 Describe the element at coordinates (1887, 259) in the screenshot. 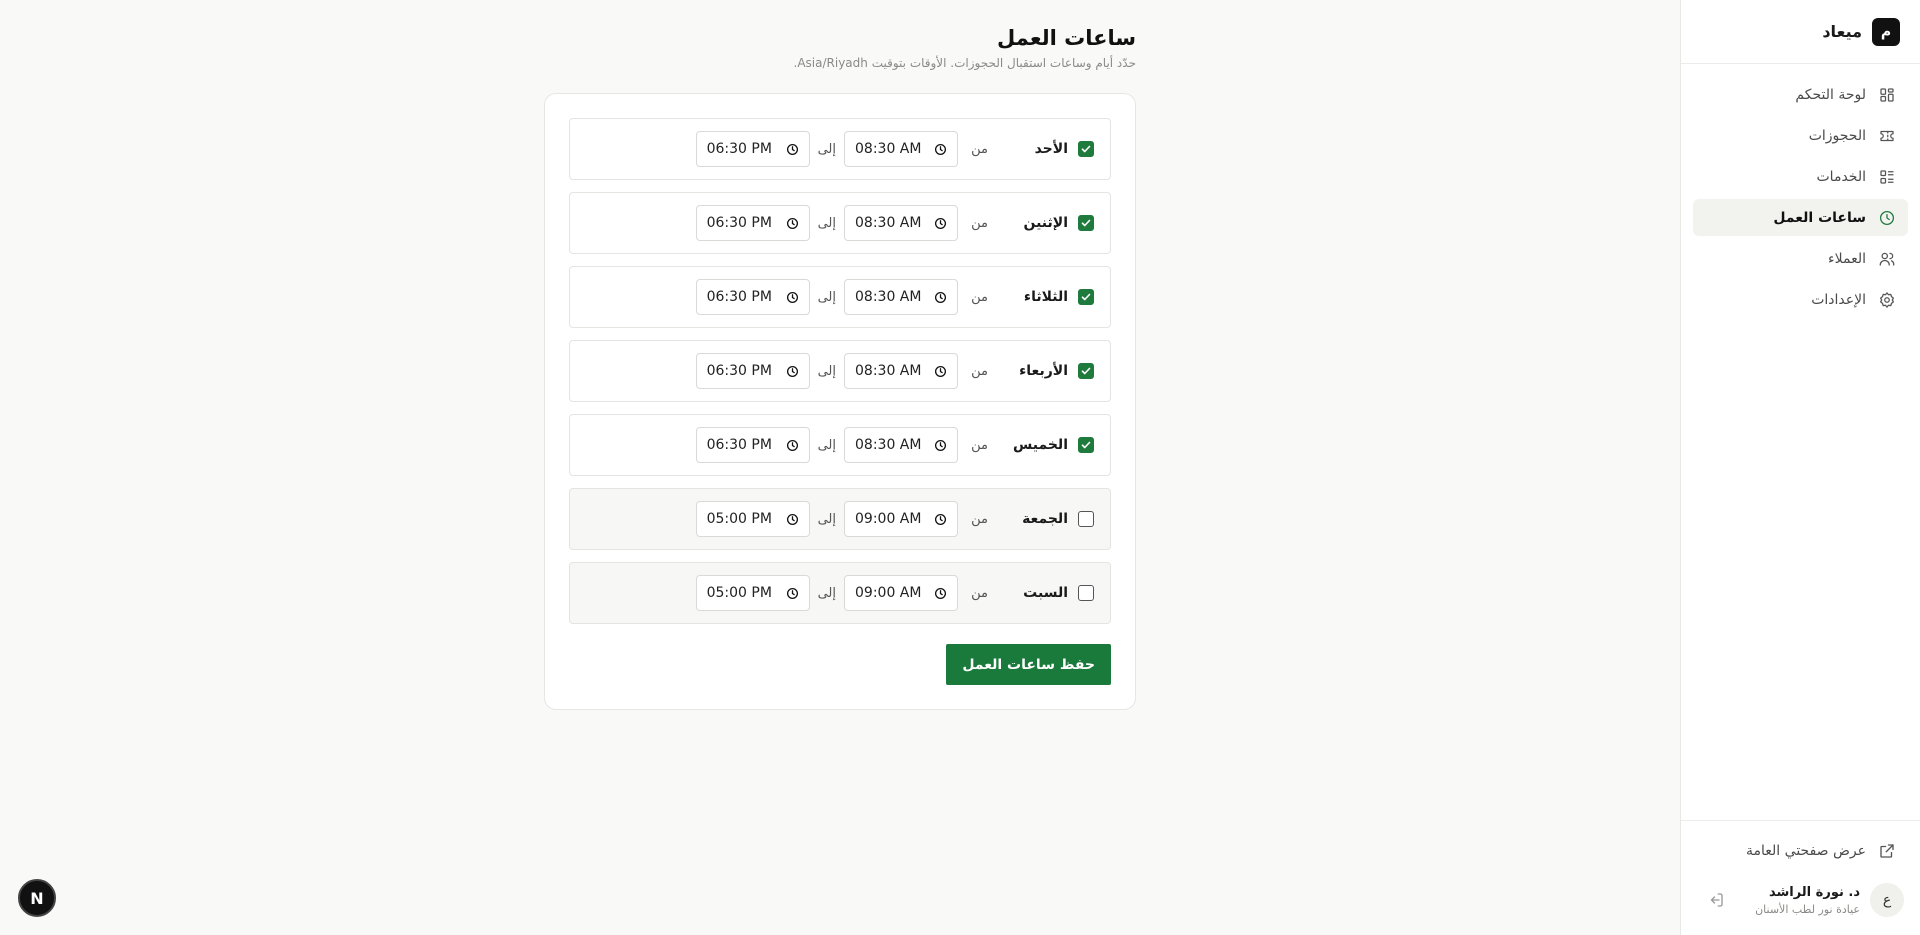

I see `users-icon` at that location.